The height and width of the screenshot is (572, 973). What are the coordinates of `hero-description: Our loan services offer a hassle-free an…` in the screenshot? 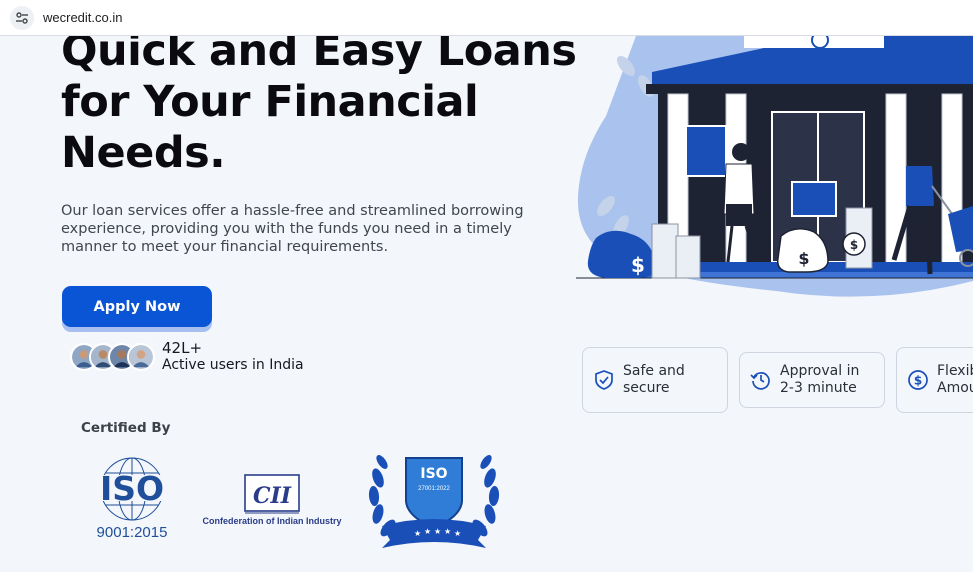 It's located at (292, 229).